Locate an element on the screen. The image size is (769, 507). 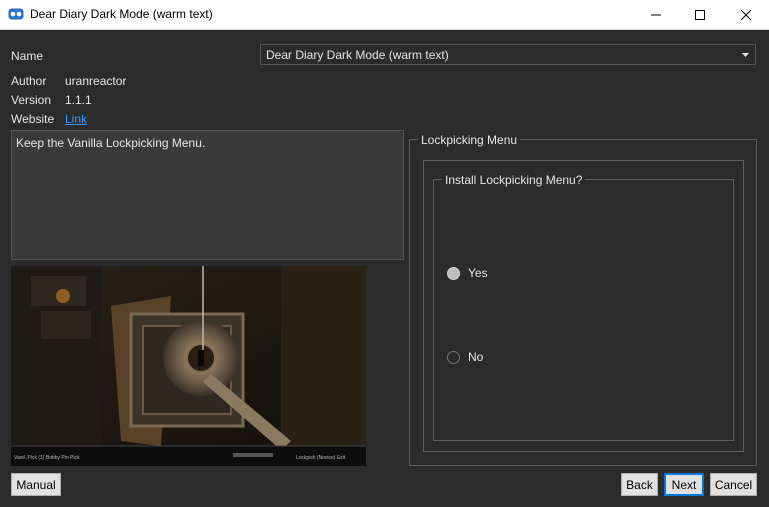
name-label: Name is located at coordinates (27, 56).